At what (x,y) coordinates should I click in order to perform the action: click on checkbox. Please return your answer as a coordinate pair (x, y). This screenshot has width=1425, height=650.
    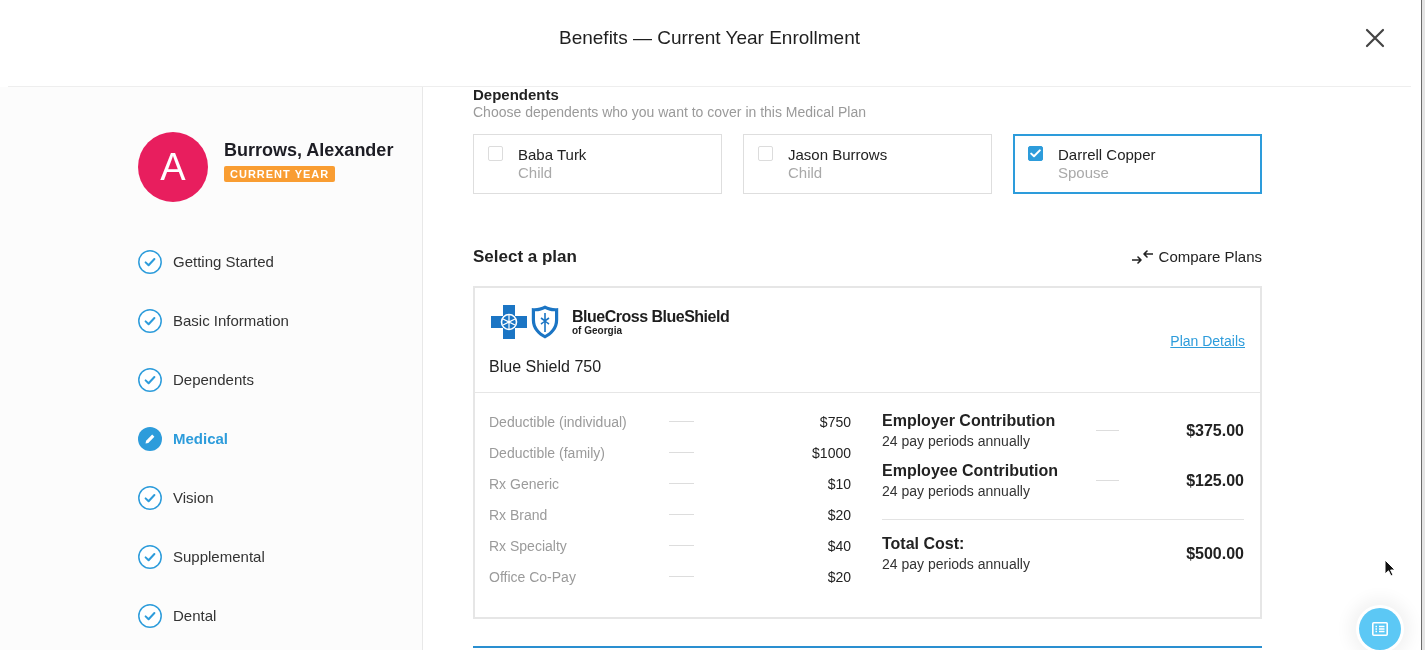
    Looking at the image, I should click on (1035, 153).